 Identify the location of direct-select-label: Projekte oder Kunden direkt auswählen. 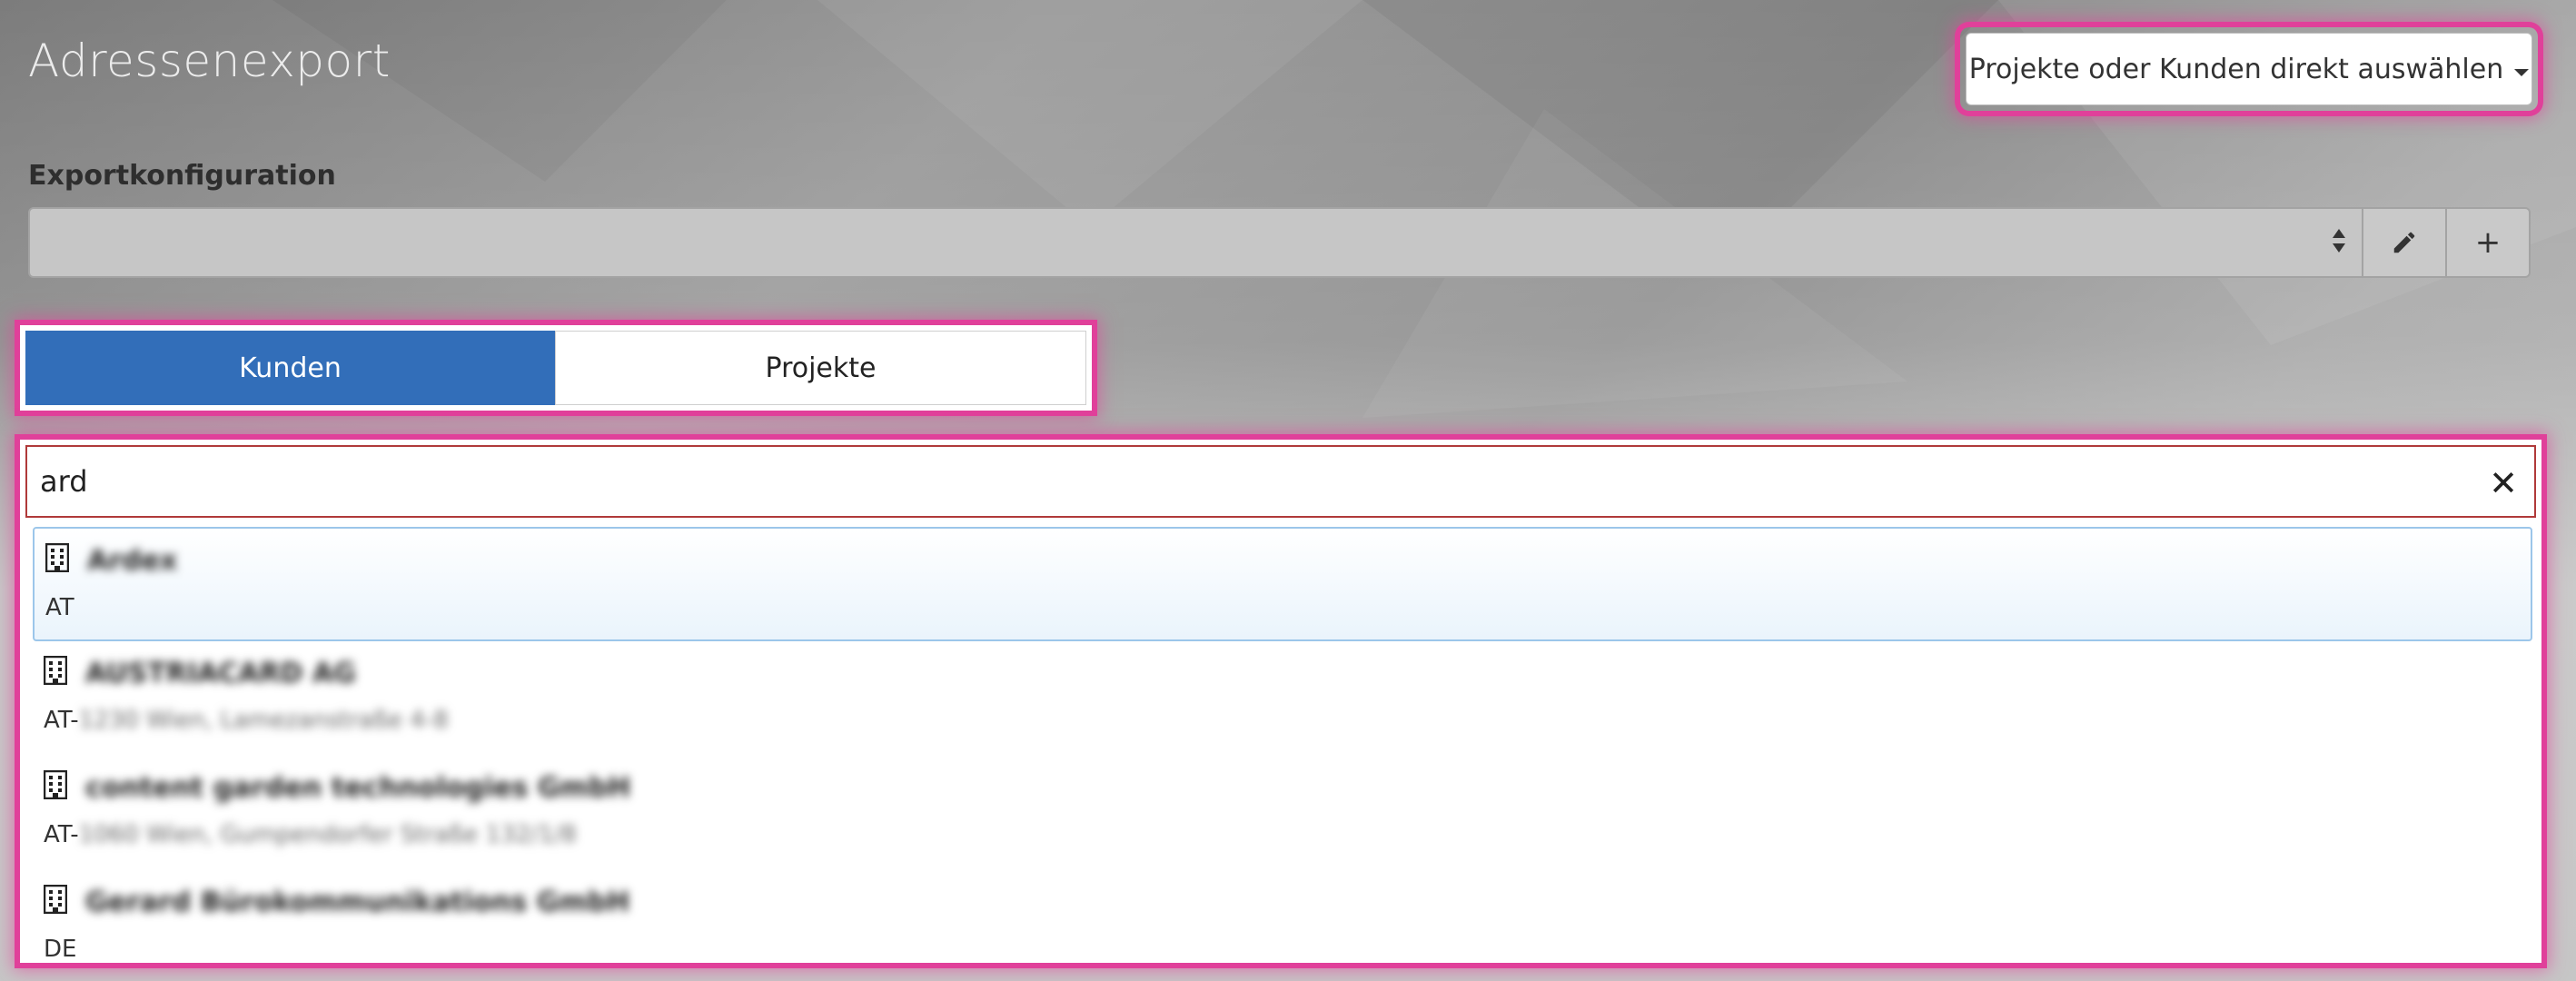
(2236, 69).